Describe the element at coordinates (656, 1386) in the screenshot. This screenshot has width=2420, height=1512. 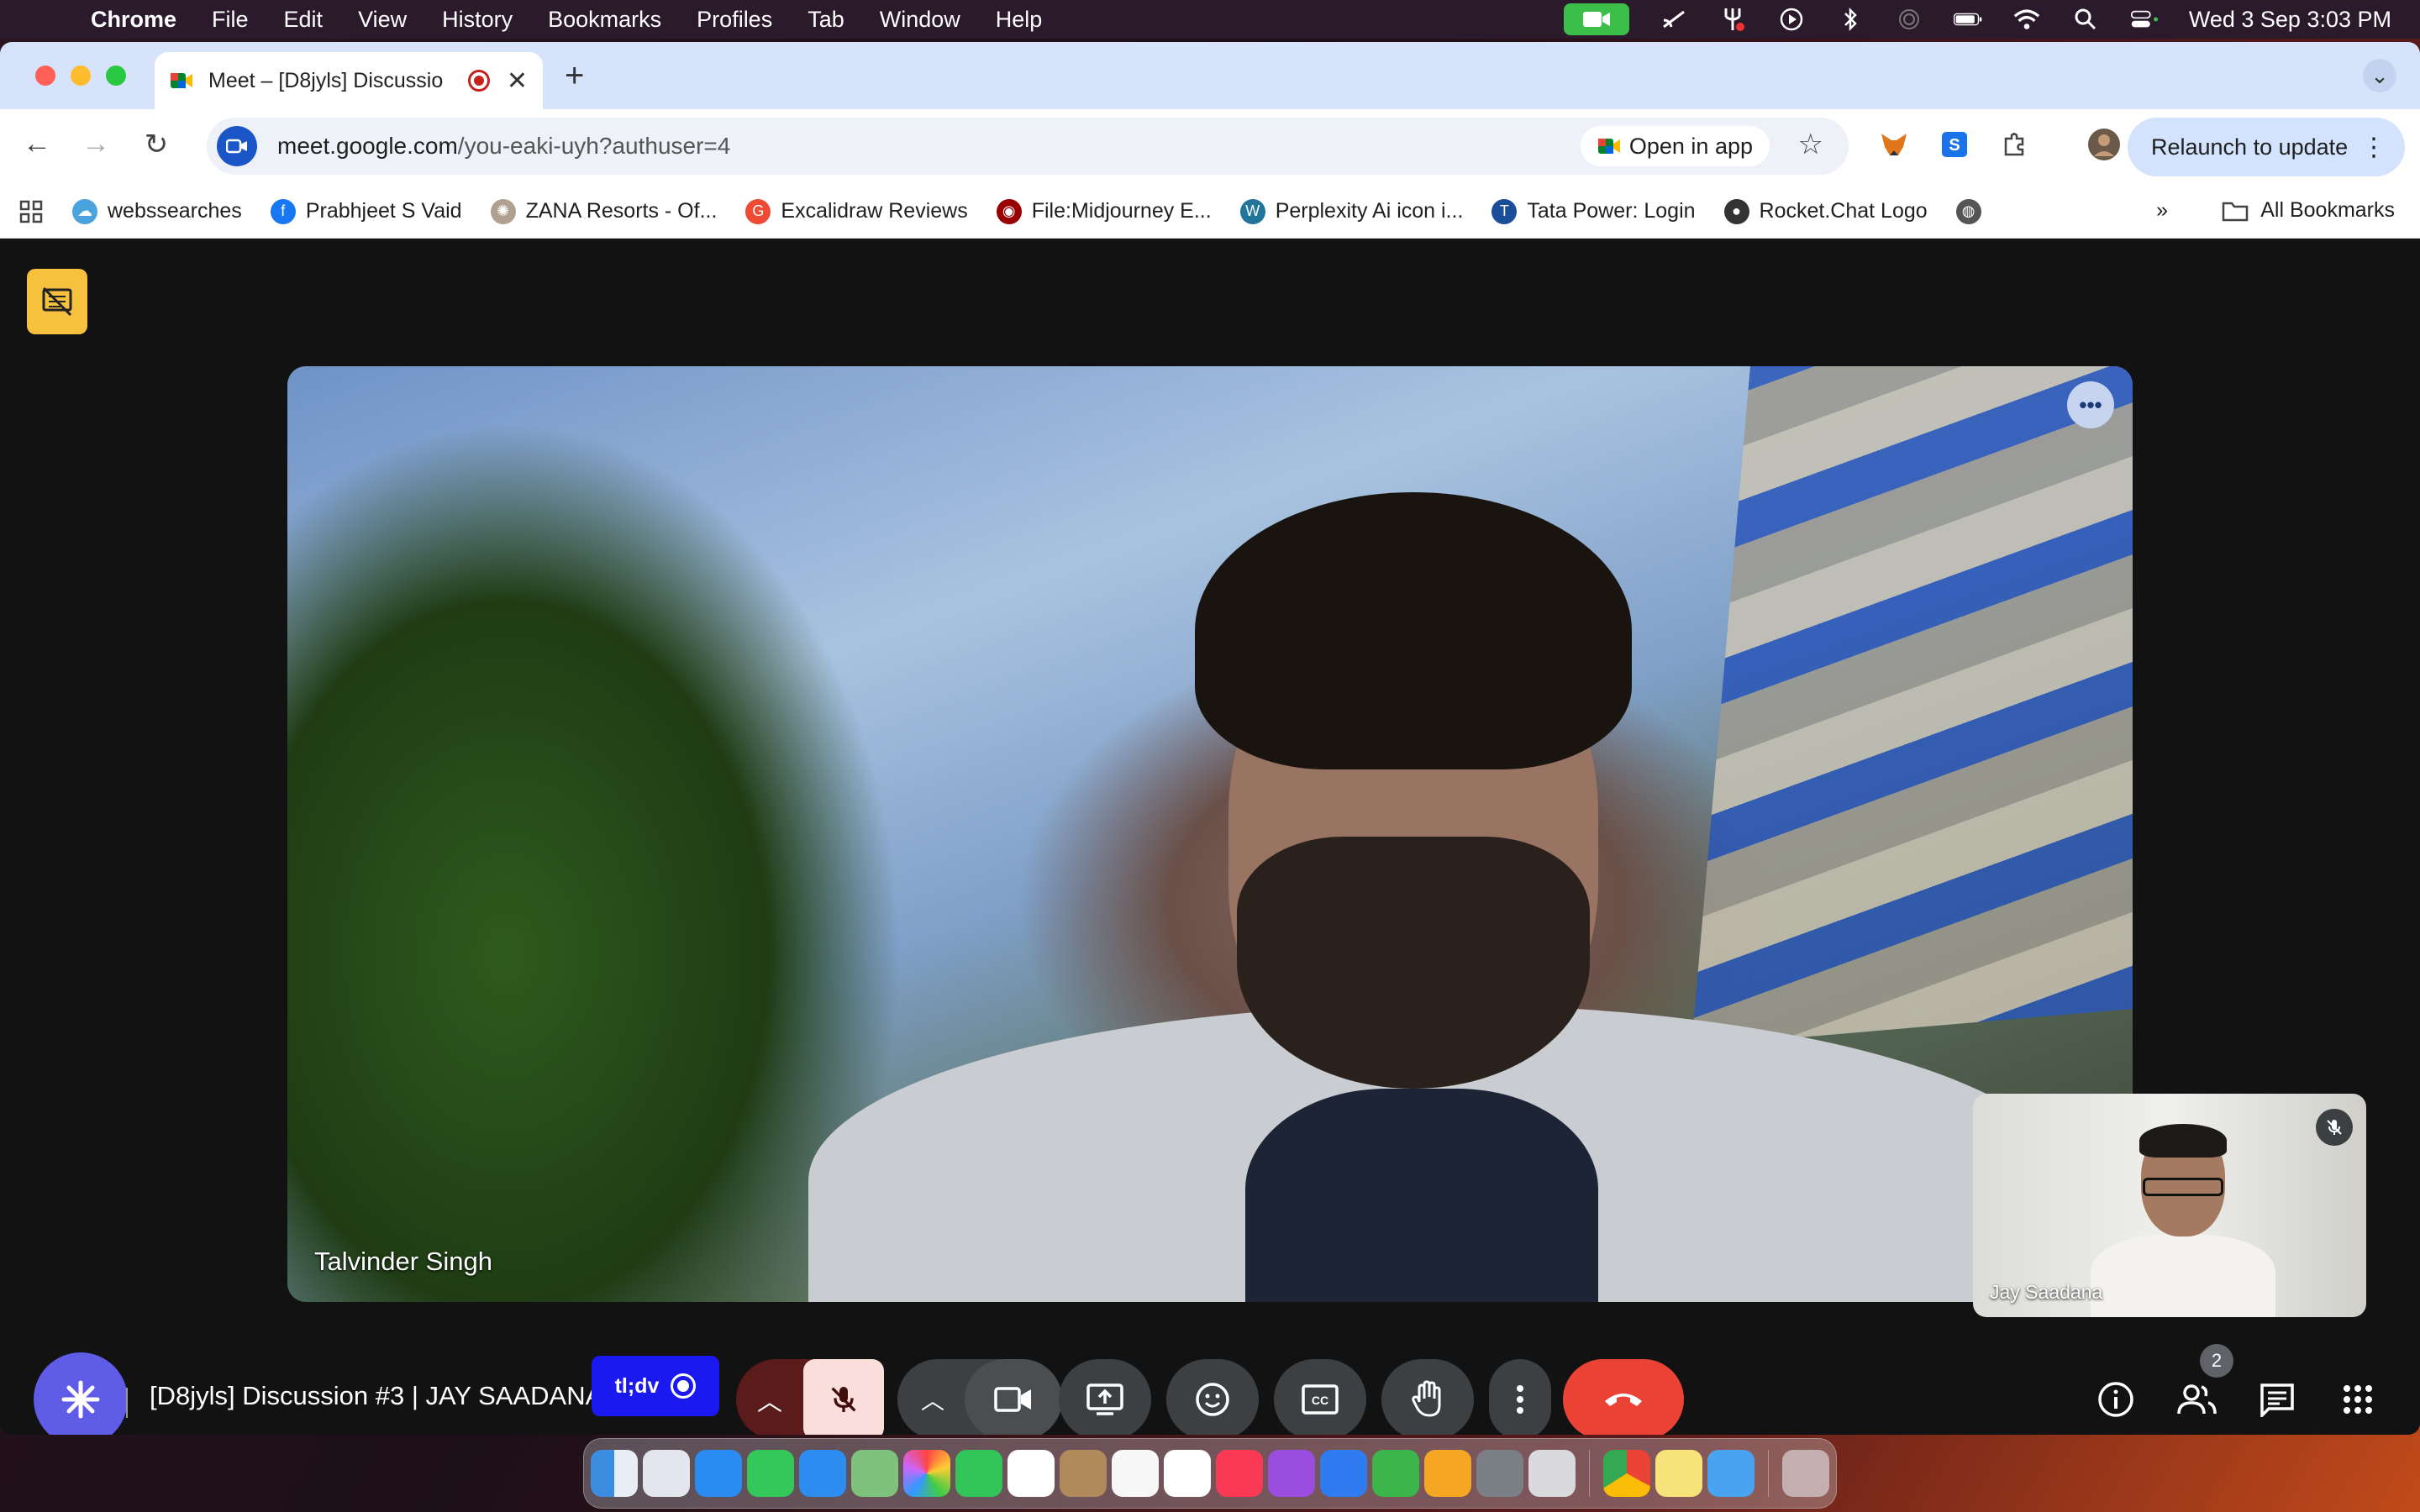
I see `tldv-record-button: tl;dv` at that location.